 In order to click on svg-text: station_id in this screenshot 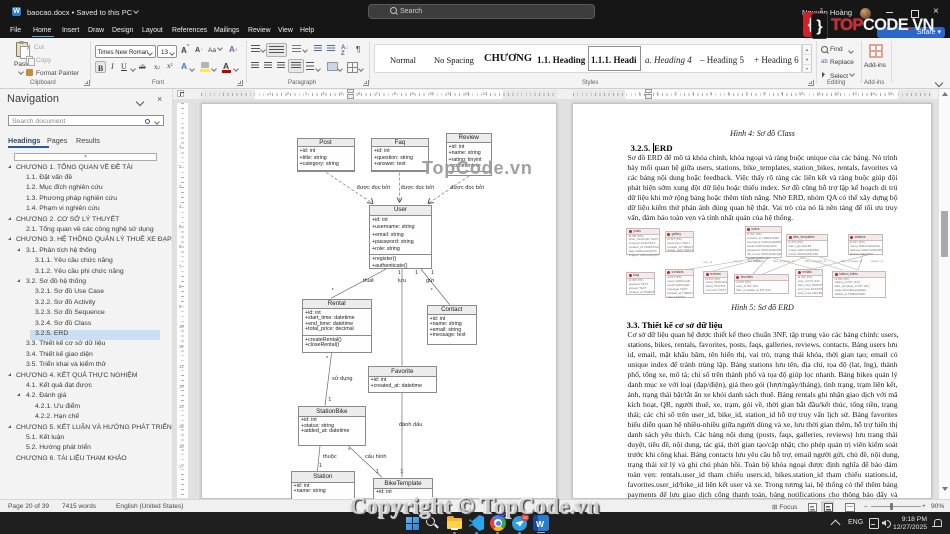, I will do `click(877, 261)`.